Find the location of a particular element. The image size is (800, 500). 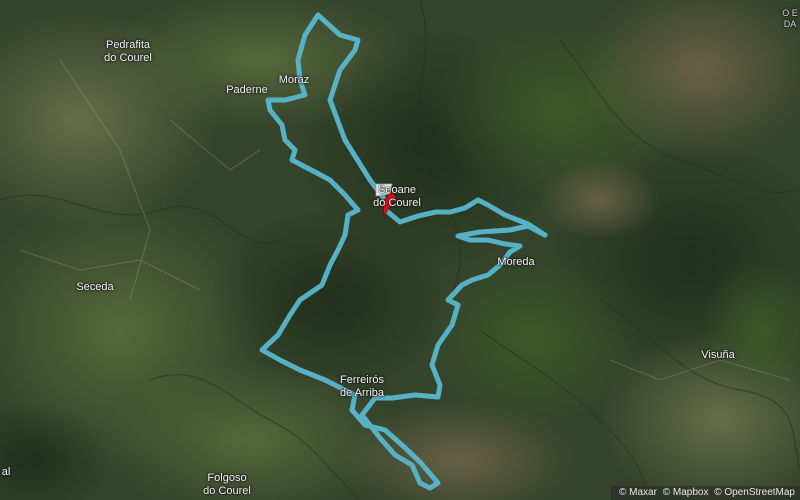

place-label-edge-w: al is located at coordinates (6, 472).